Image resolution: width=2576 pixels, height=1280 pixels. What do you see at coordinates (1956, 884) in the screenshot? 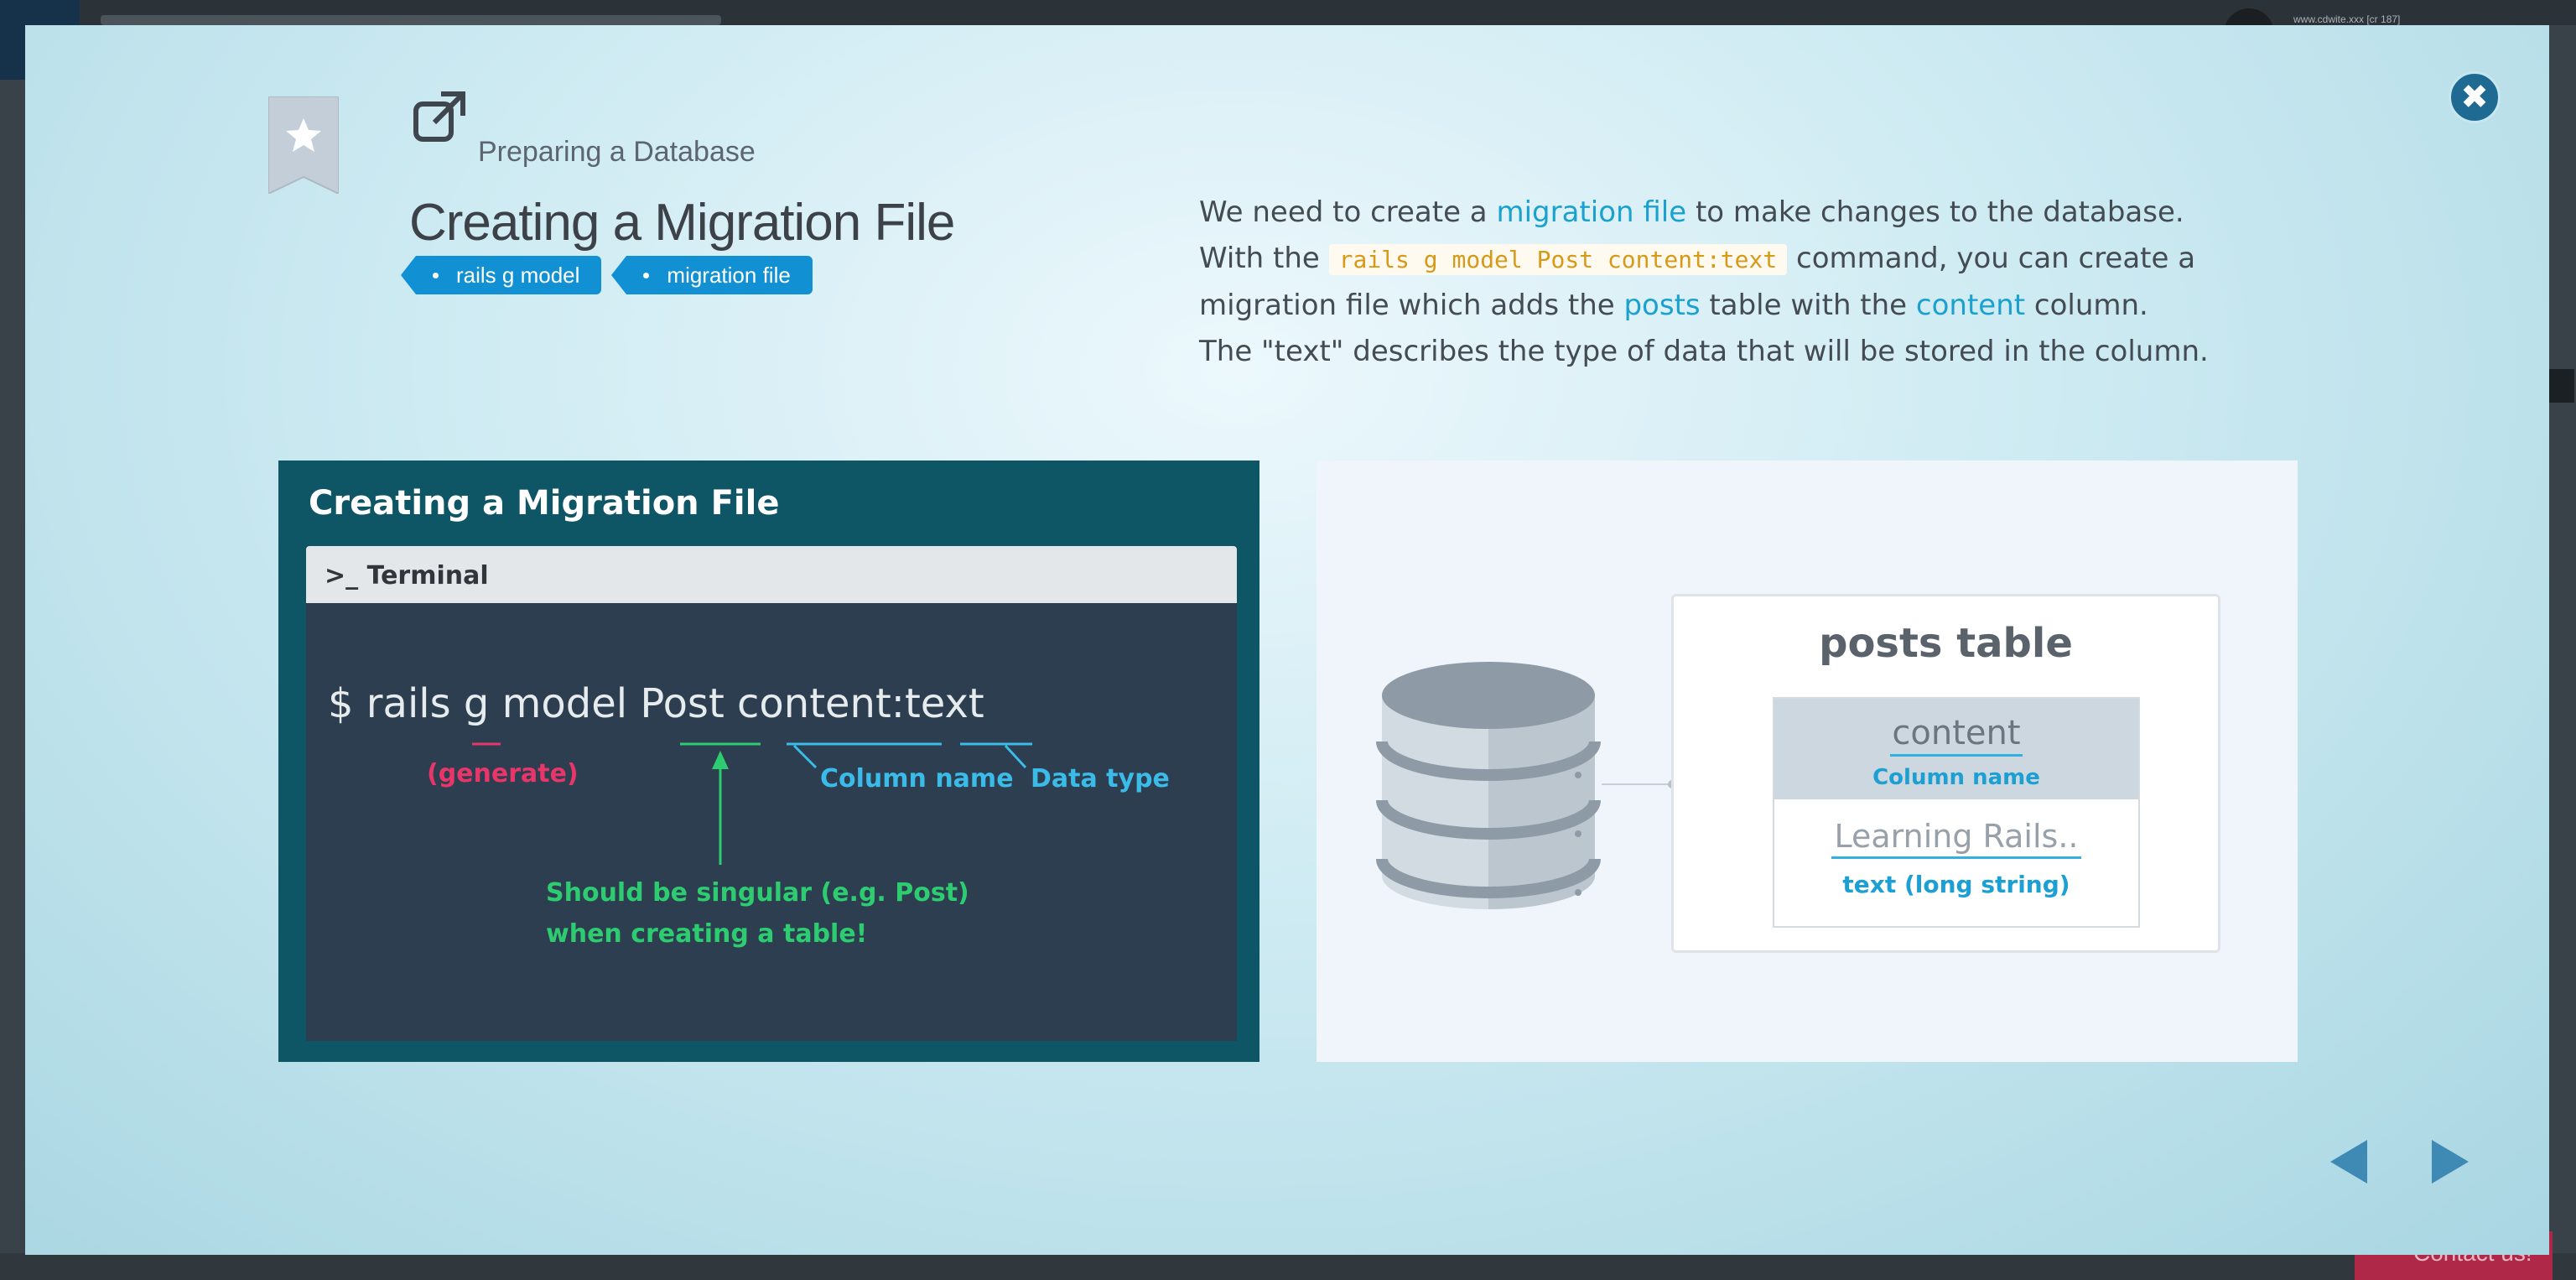
I see `cell-type-label: text (long string)` at bounding box center [1956, 884].